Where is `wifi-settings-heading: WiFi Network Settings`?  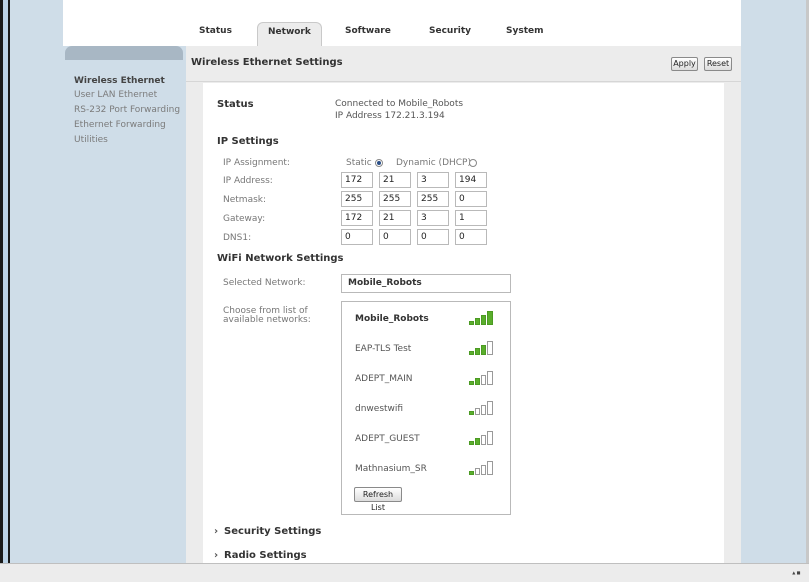
wifi-settings-heading: WiFi Network Settings is located at coordinates (280, 258).